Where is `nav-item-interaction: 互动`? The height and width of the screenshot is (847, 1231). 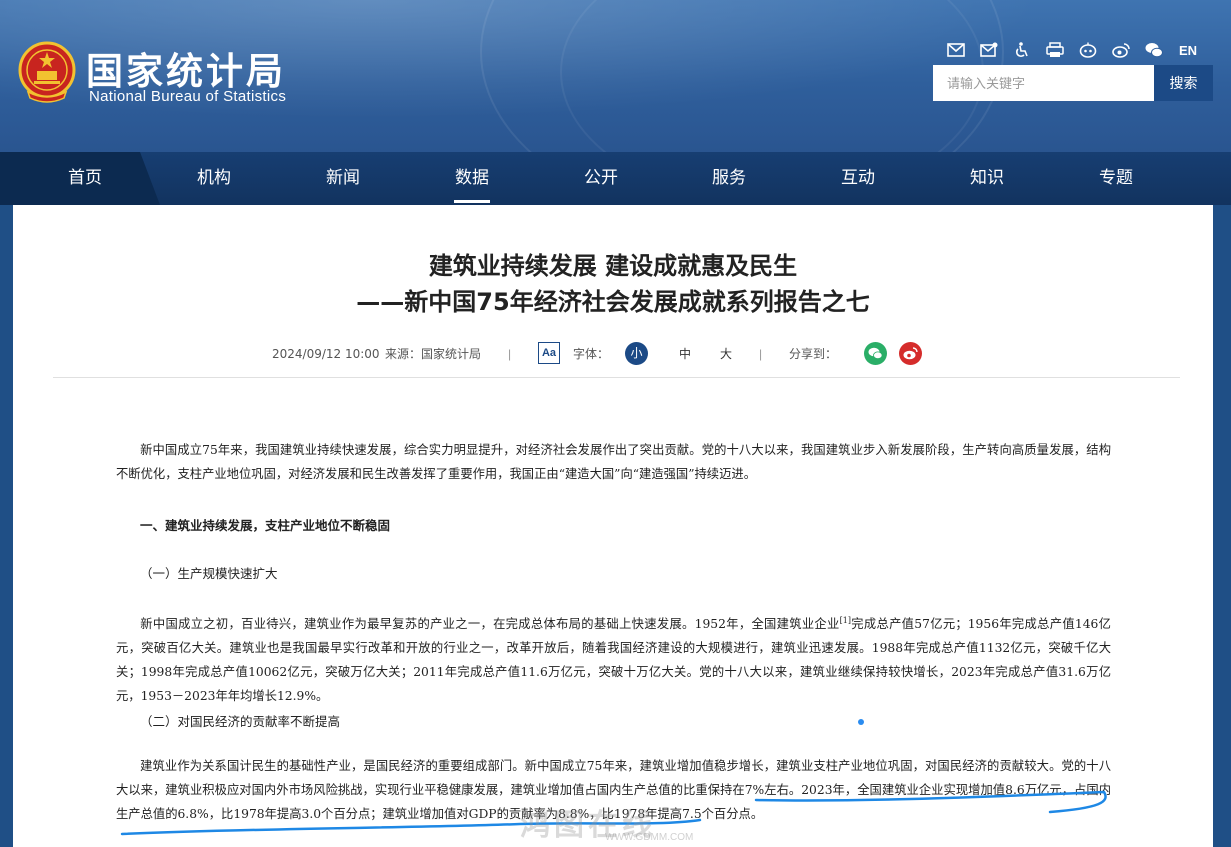
nav-item-interaction: 互动 is located at coordinates (858, 178).